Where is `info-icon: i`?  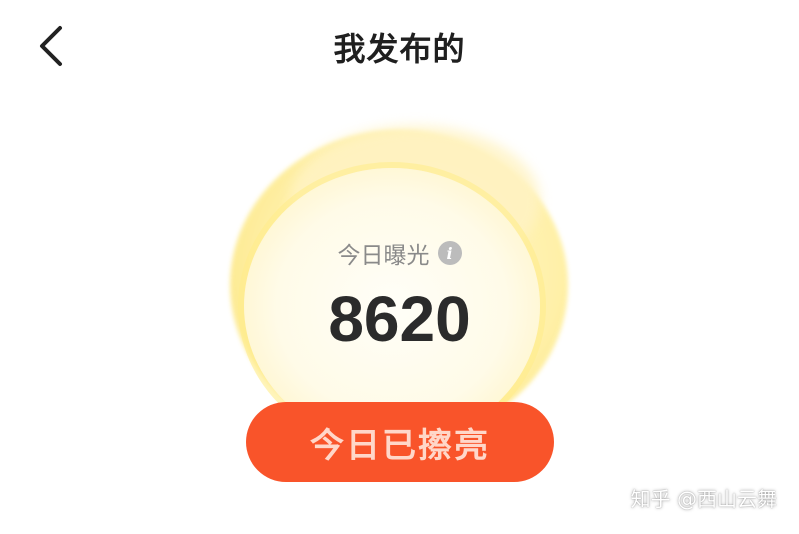
info-icon: i is located at coordinates (449, 253).